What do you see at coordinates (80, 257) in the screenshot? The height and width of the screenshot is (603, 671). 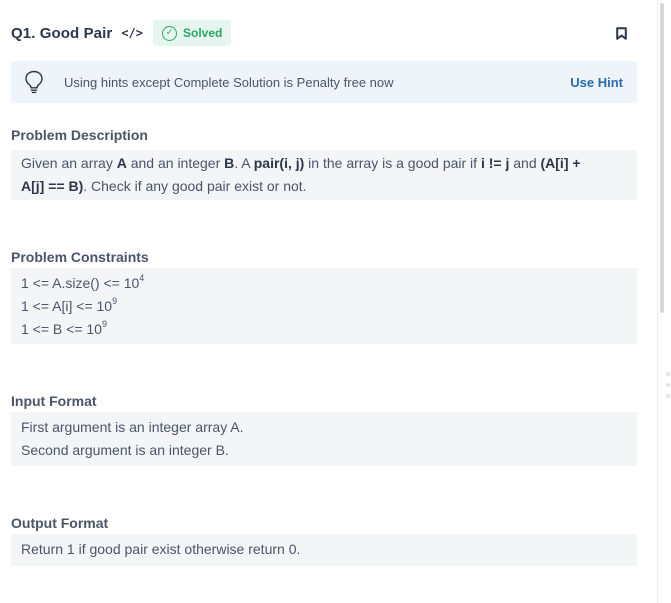 I see `constraints-title: Problem Constraints` at bounding box center [80, 257].